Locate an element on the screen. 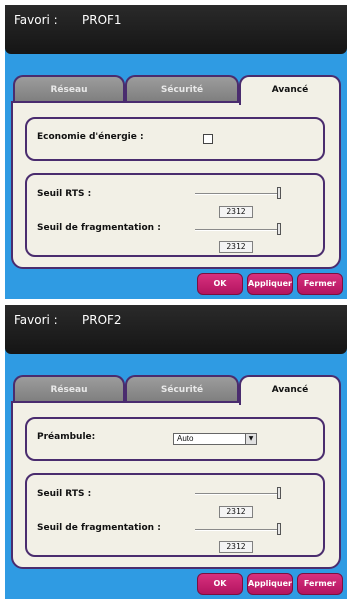 This screenshot has width=352, height=602. favorite-name: PROF2 is located at coordinates (102, 320).